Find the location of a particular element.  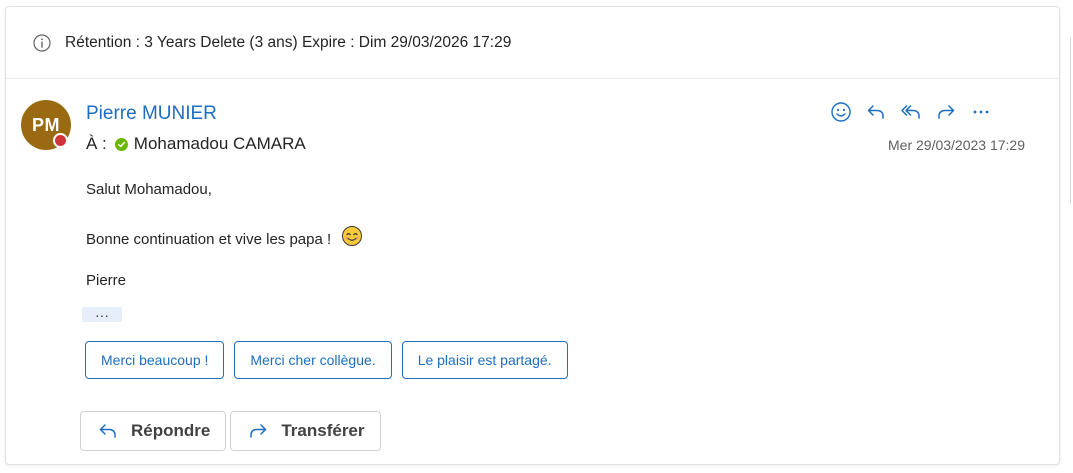

reply-all-icon is located at coordinates (911, 112).